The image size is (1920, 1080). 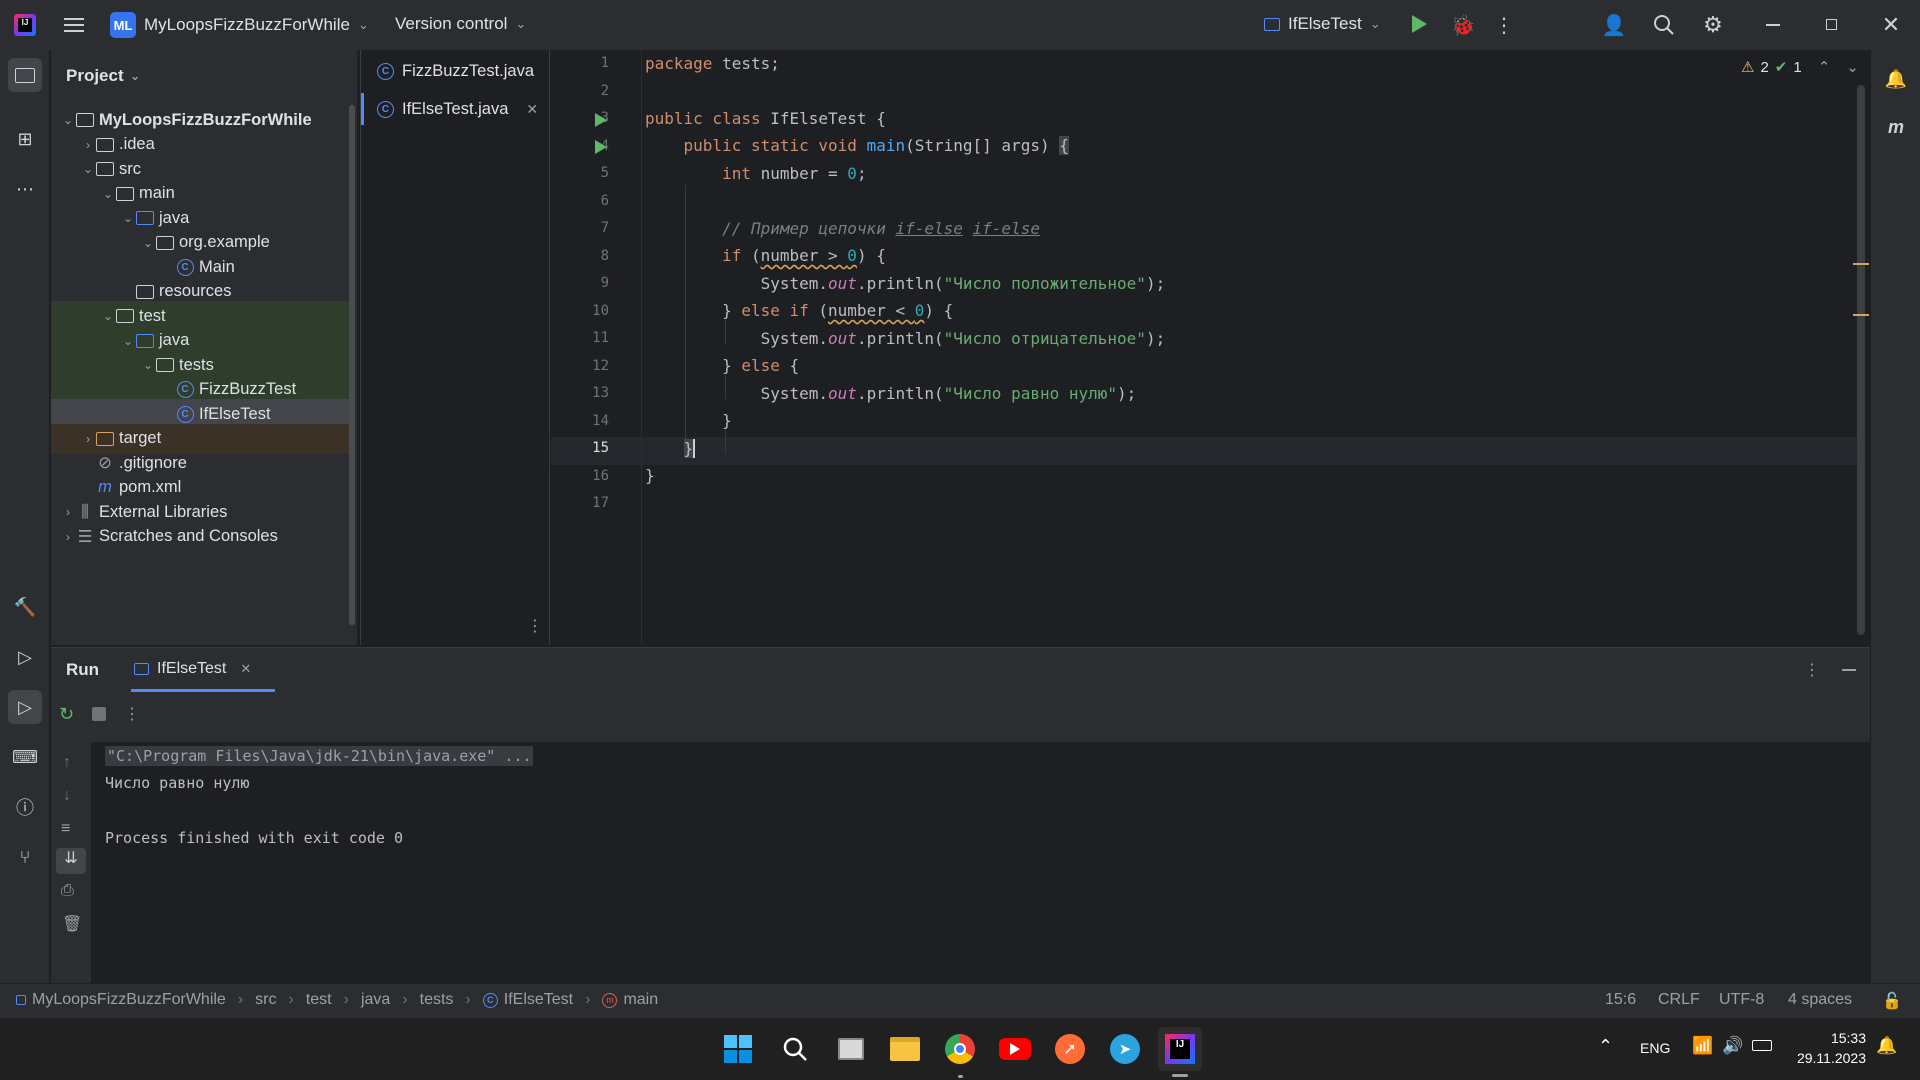 What do you see at coordinates (265, 1000) in the screenshot?
I see `breadcrumb-src: src` at bounding box center [265, 1000].